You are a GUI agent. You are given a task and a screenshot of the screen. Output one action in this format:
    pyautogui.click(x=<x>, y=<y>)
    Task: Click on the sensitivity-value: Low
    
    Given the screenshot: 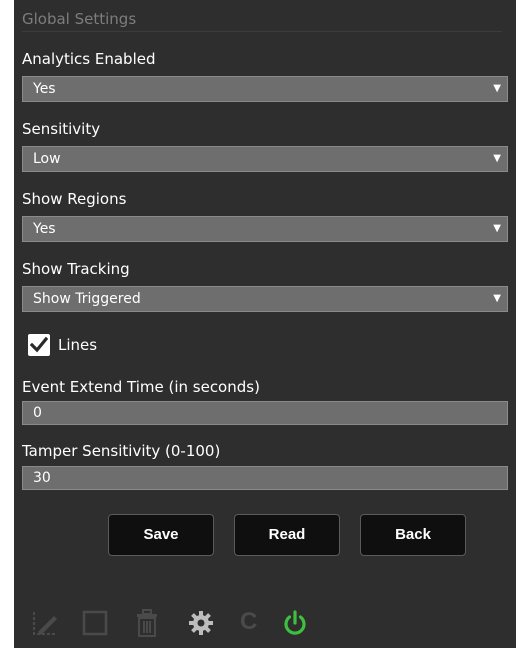 What is the action you would take?
    pyautogui.click(x=47, y=159)
    